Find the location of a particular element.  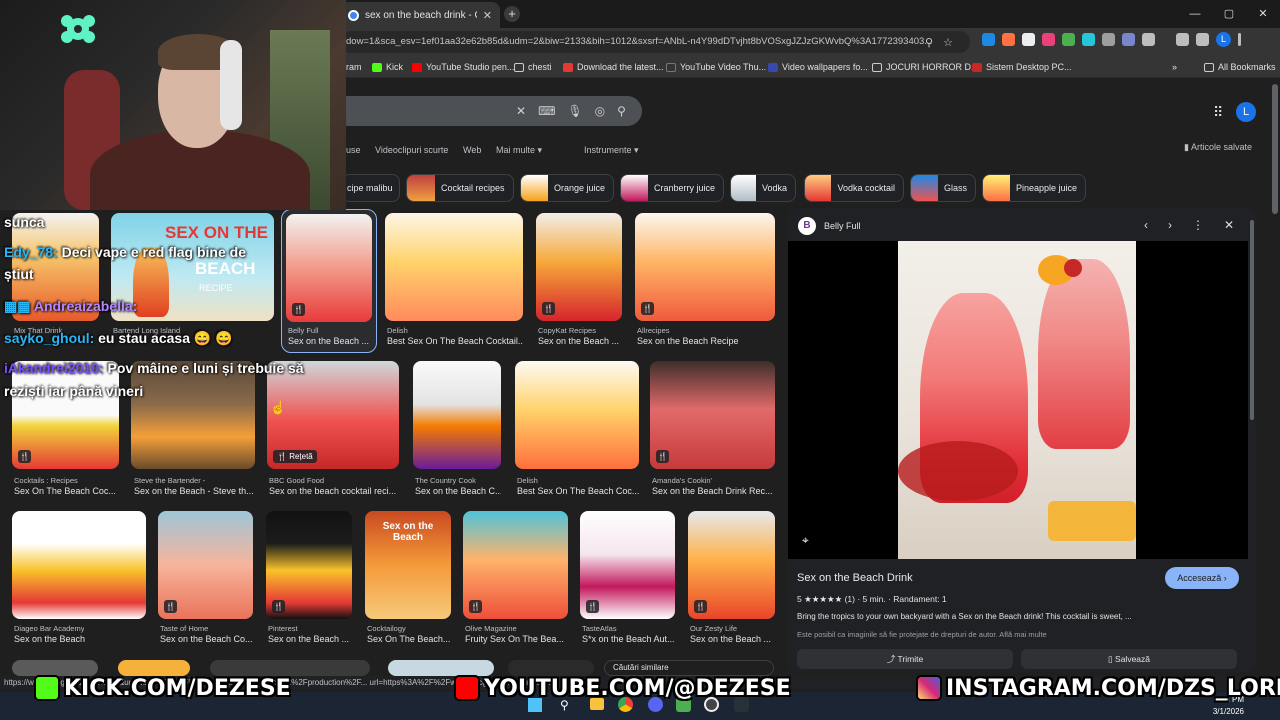

page-scrollbar is located at coordinates (1275, 149).